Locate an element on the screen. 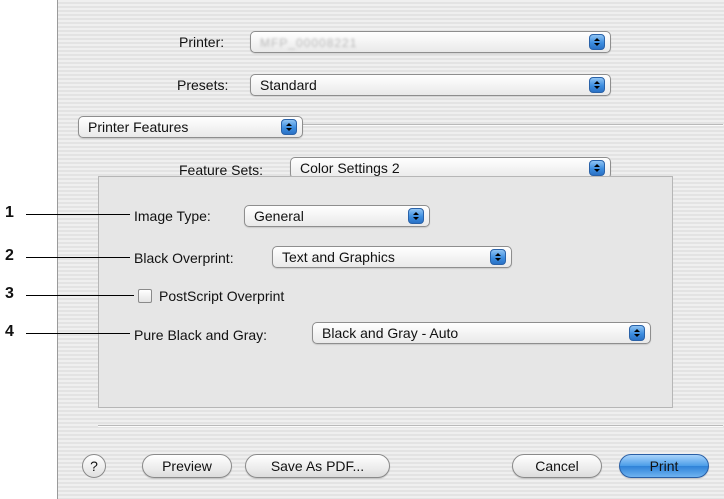  postscript-overprint-label: PostScript Overprint is located at coordinates (222, 296).